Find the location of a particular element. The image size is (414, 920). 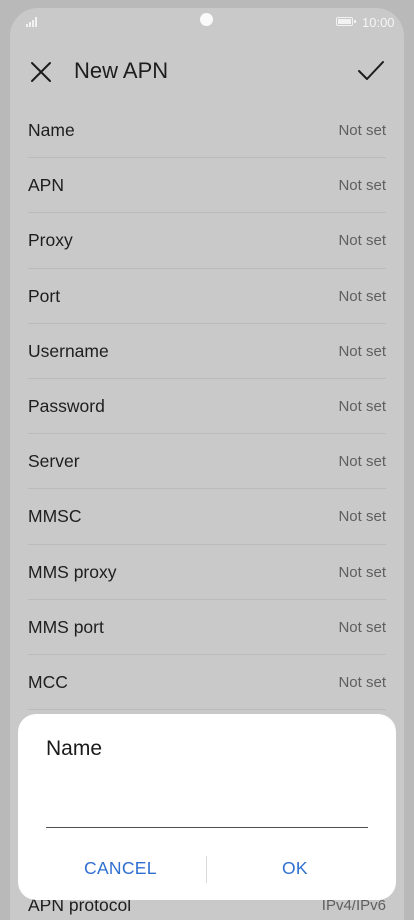

field-label: MMS port is located at coordinates (66, 626).